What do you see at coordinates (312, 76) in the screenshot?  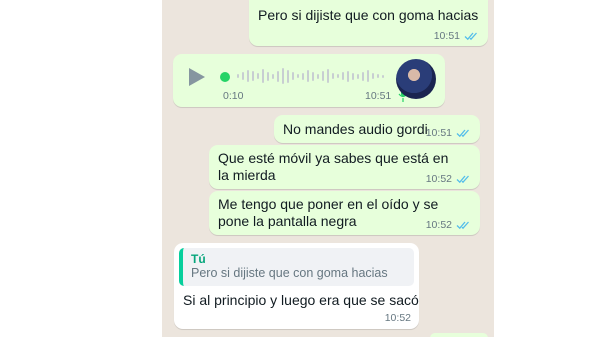 I see `waveform` at bounding box center [312, 76].